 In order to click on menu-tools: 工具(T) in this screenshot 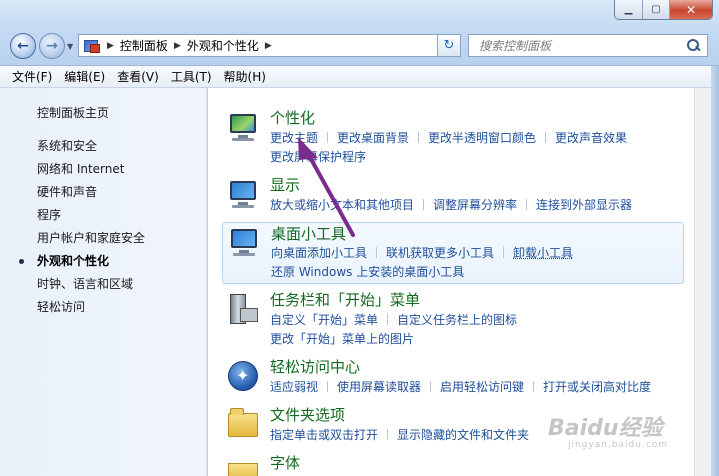, I will do `click(191, 77)`.